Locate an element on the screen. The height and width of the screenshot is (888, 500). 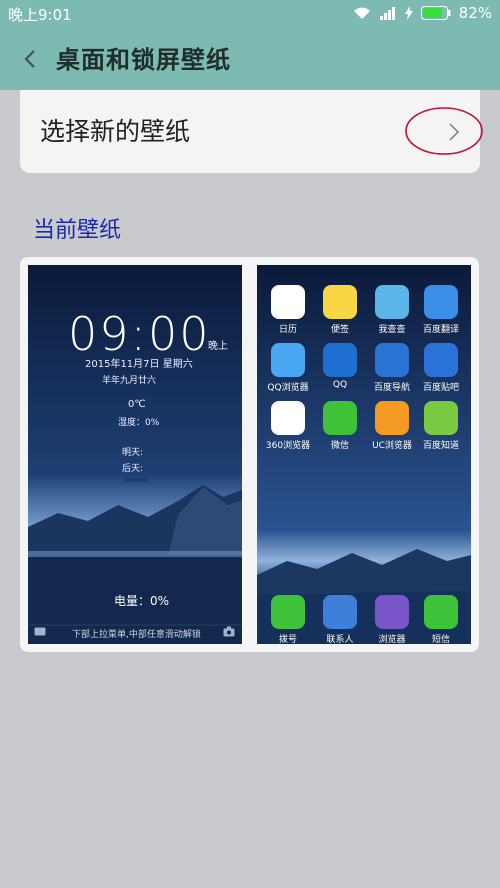
360-browser-icon is located at coordinates (288, 418).